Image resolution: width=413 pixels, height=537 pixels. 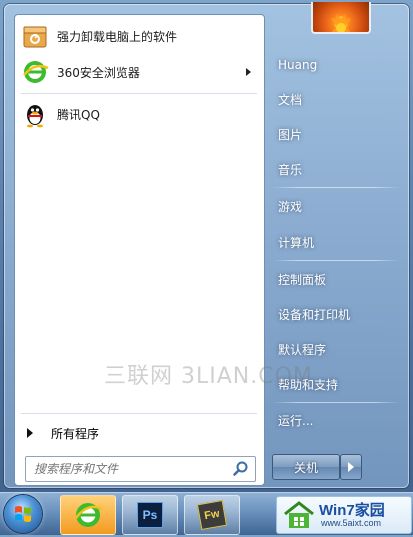 I want to click on pinned-divider, so click(x=139, y=93).